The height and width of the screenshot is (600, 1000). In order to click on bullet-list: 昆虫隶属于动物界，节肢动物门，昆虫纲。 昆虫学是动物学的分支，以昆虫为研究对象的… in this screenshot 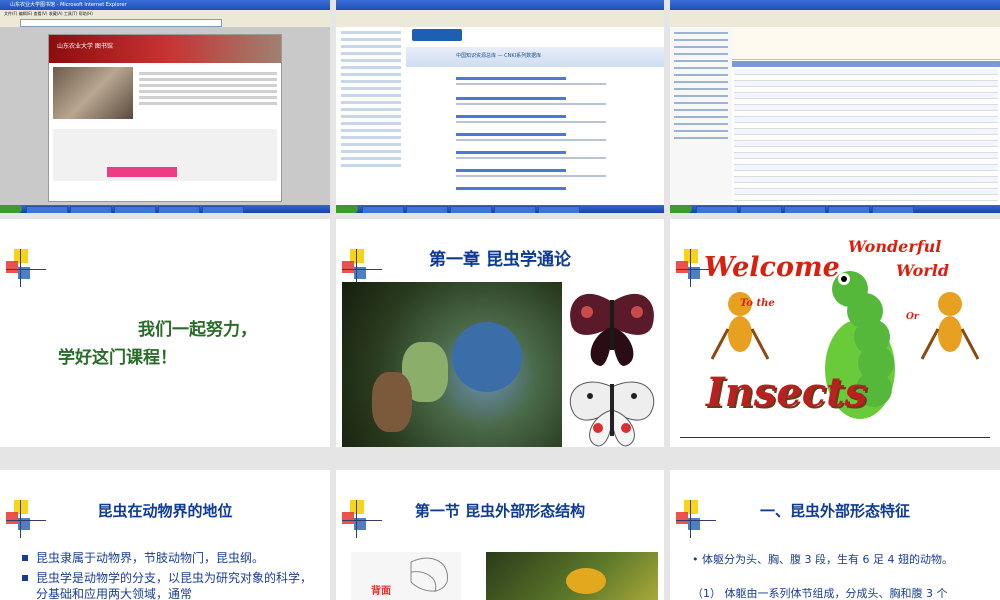, I will do `click(172, 575)`.